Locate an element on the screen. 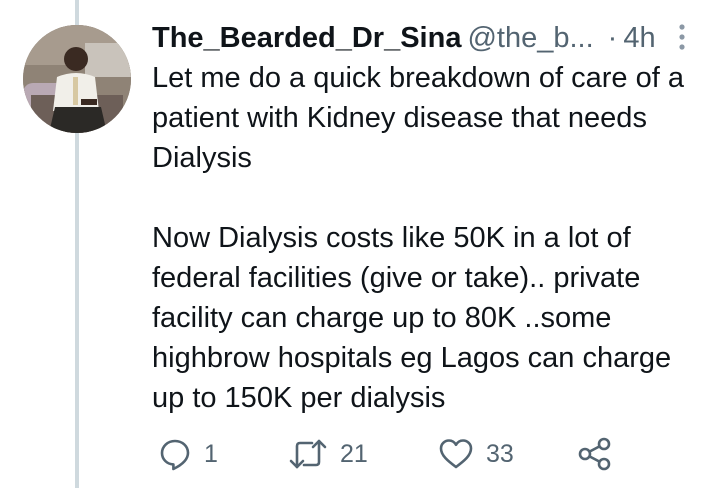  tweet-actions: 1 21 33 is located at coordinates (392, 454).